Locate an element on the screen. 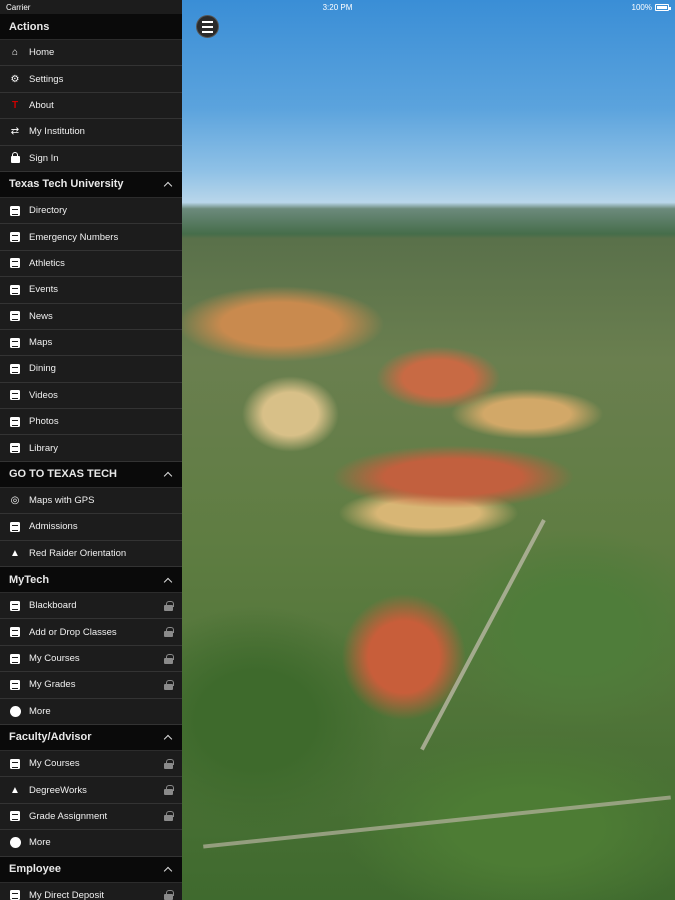 Image resolution: width=675 pixels, height=900 pixels. sidebar-item-label: Sign In is located at coordinates (44, 158).